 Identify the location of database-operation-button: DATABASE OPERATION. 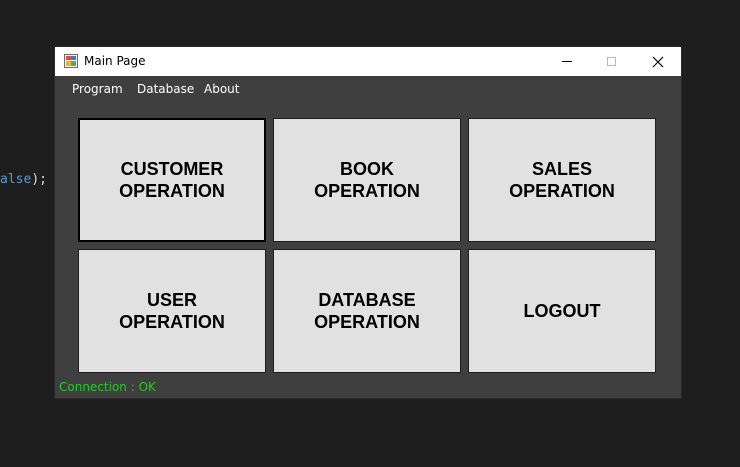
(367, 311).